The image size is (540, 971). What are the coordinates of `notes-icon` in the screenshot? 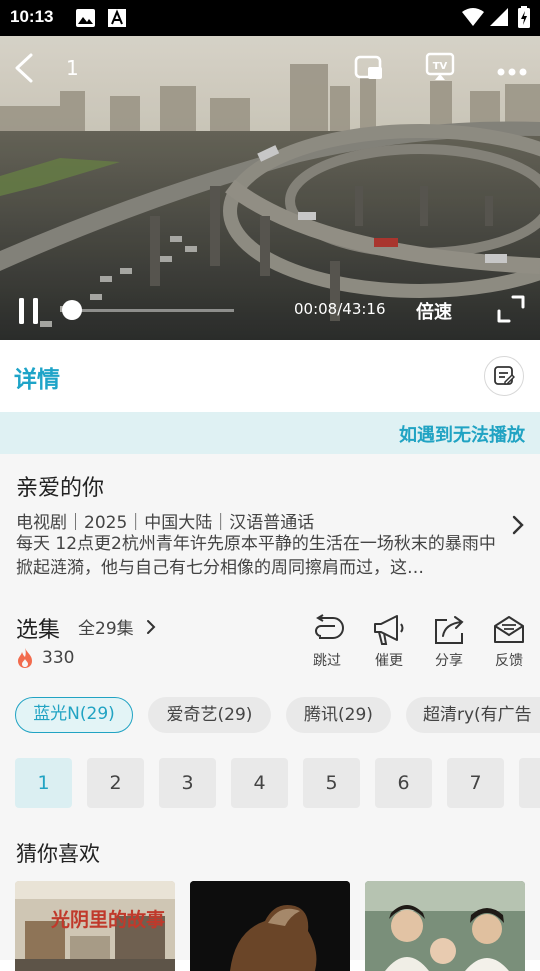 It's located at (504, 376).